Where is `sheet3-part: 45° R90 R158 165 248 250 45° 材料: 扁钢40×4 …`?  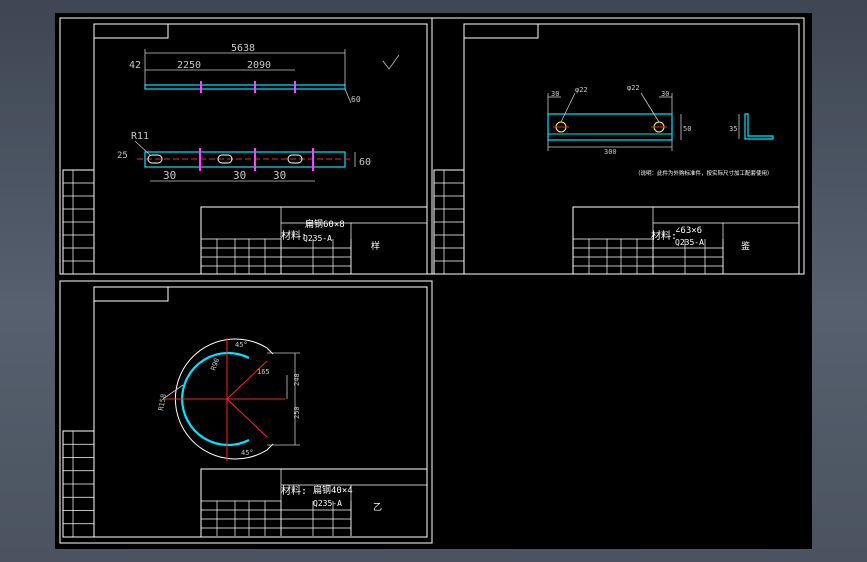
sheet3-part: 45° R90 R158 165 248 250 45° 材料: 扁钢40×4 … is located at coordinates (269, 425).